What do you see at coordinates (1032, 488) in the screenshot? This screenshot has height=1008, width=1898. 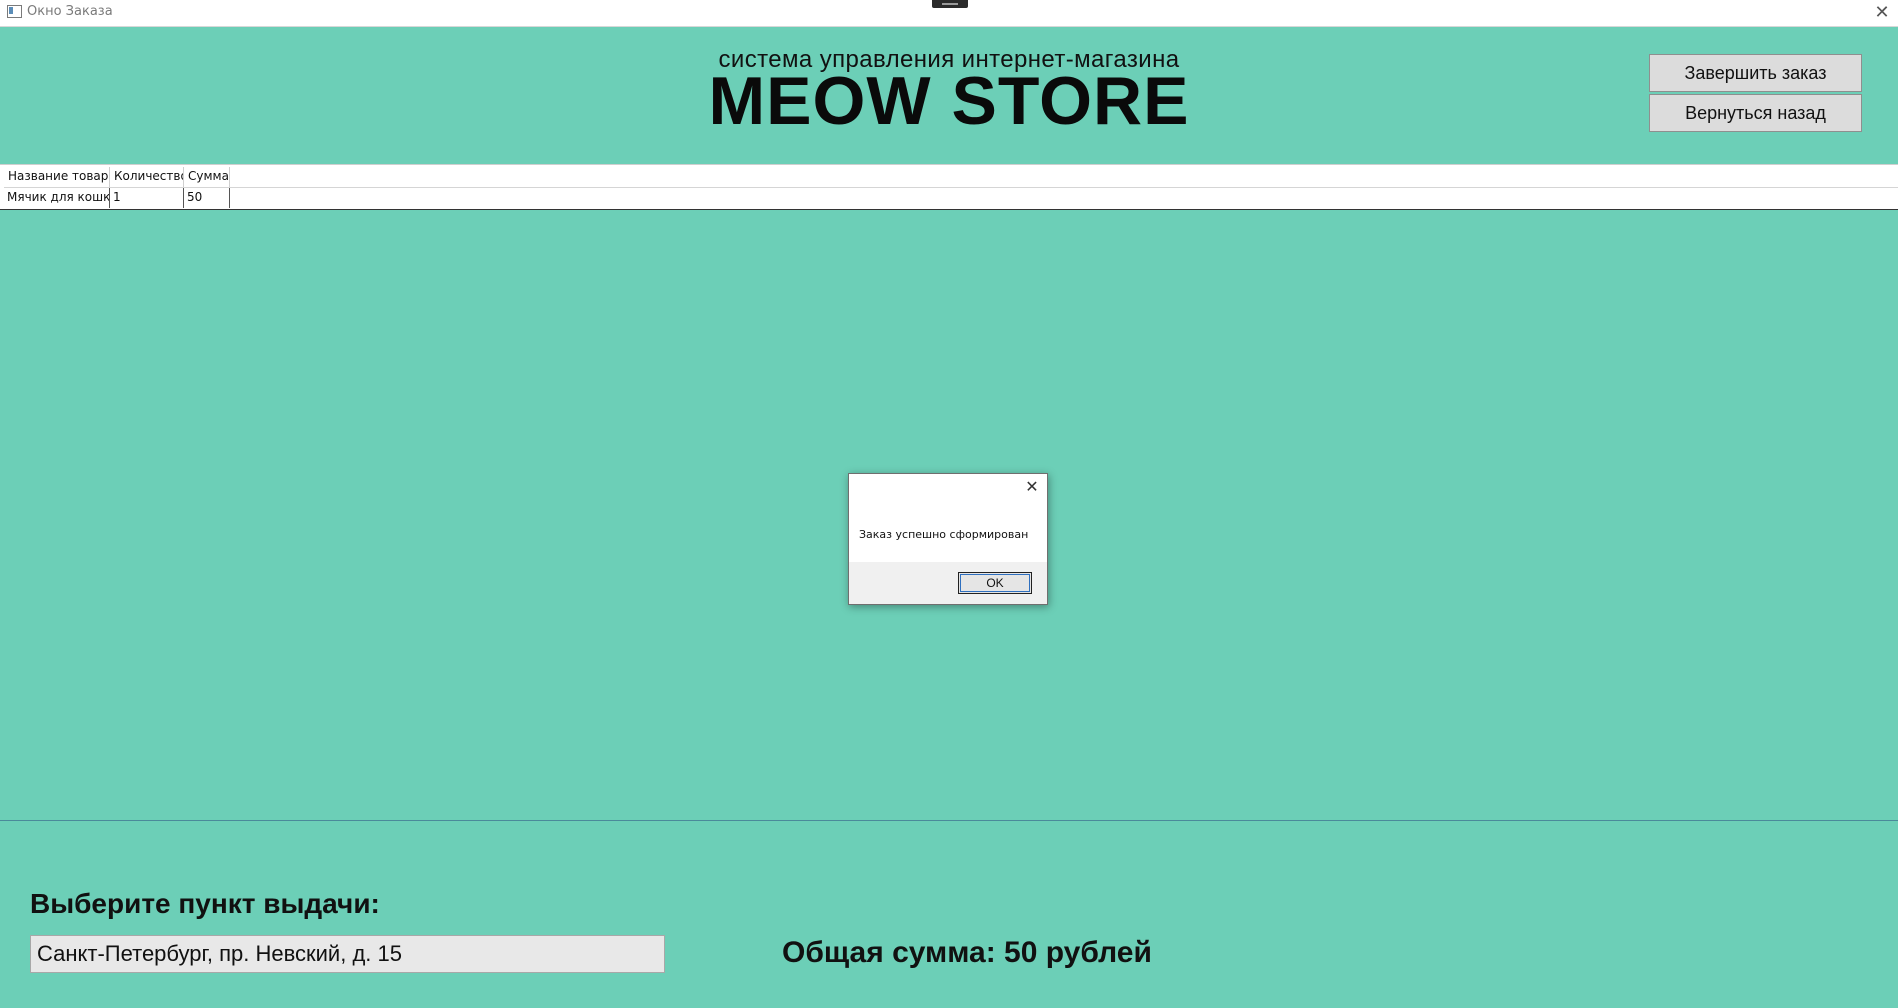 I see `dialog-close-icon: ✕` at bounding box center [1032, 488].